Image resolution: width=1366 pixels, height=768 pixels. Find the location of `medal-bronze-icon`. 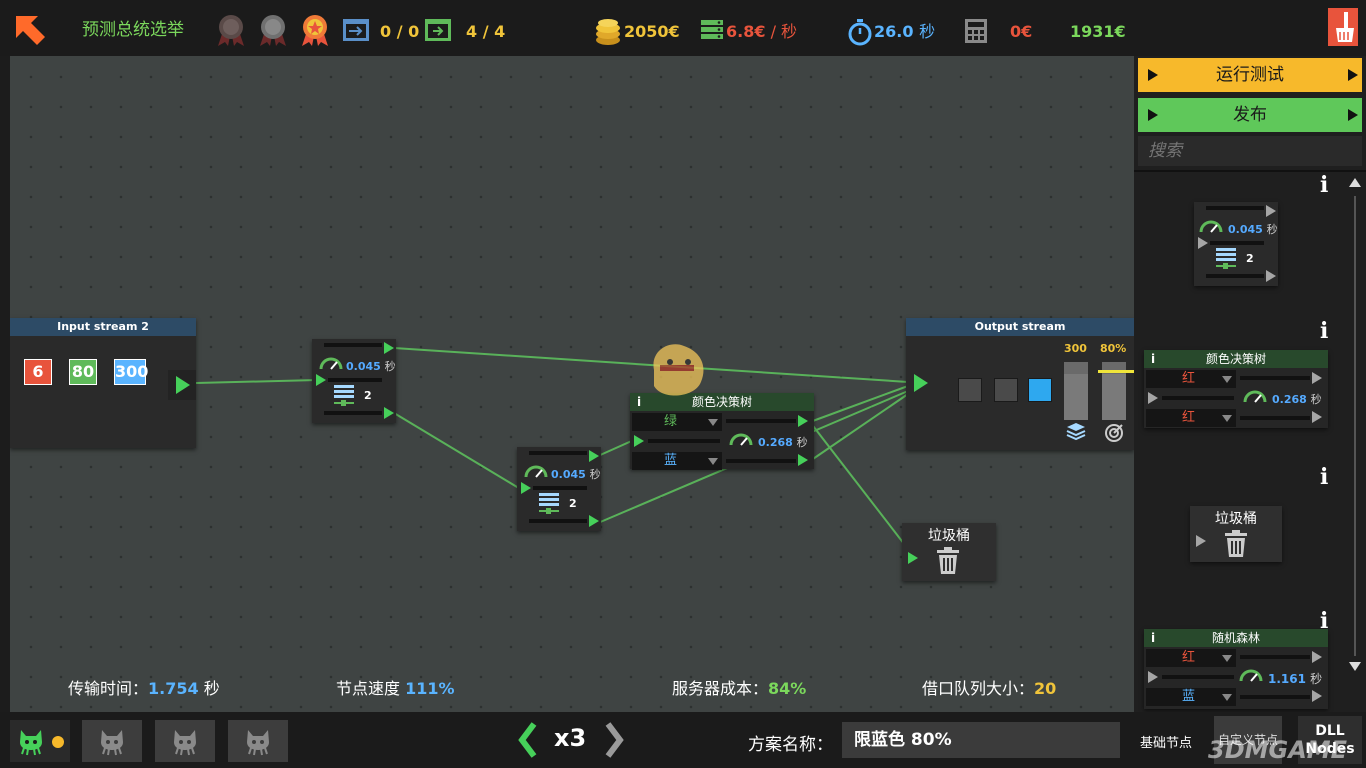

medal-bronze-icon is located at coordinates (231, 29).